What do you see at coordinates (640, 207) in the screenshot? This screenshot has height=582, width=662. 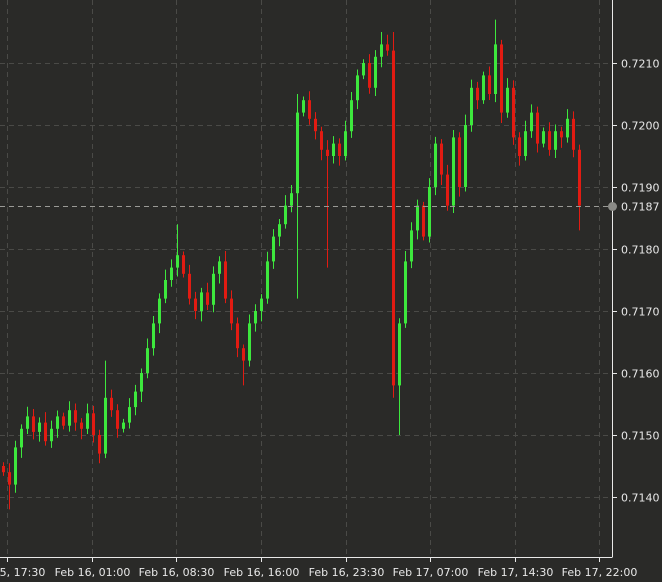 I see `current-price-label: 0.7187` at bounding box center [640, 207].